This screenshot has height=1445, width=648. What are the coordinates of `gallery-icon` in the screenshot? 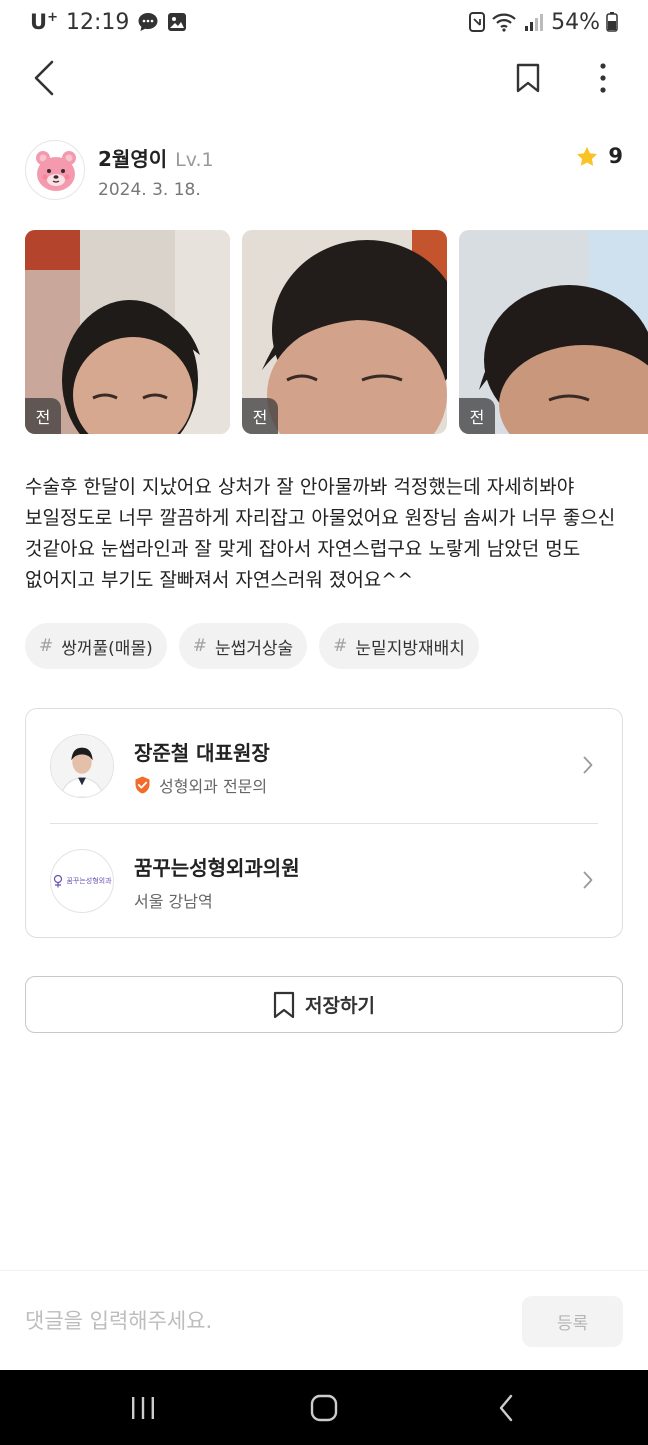 It's located at (177, 22).